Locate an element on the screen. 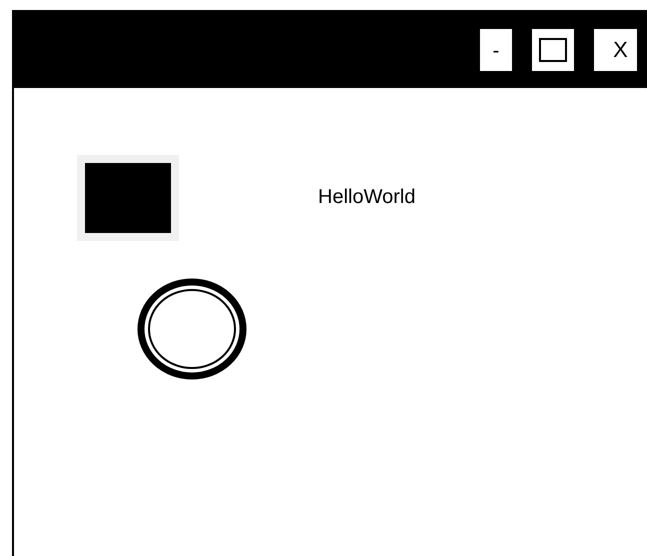 The width and height of the screenshot is (647, 556). square-icon is located at coordinates (553, 50).